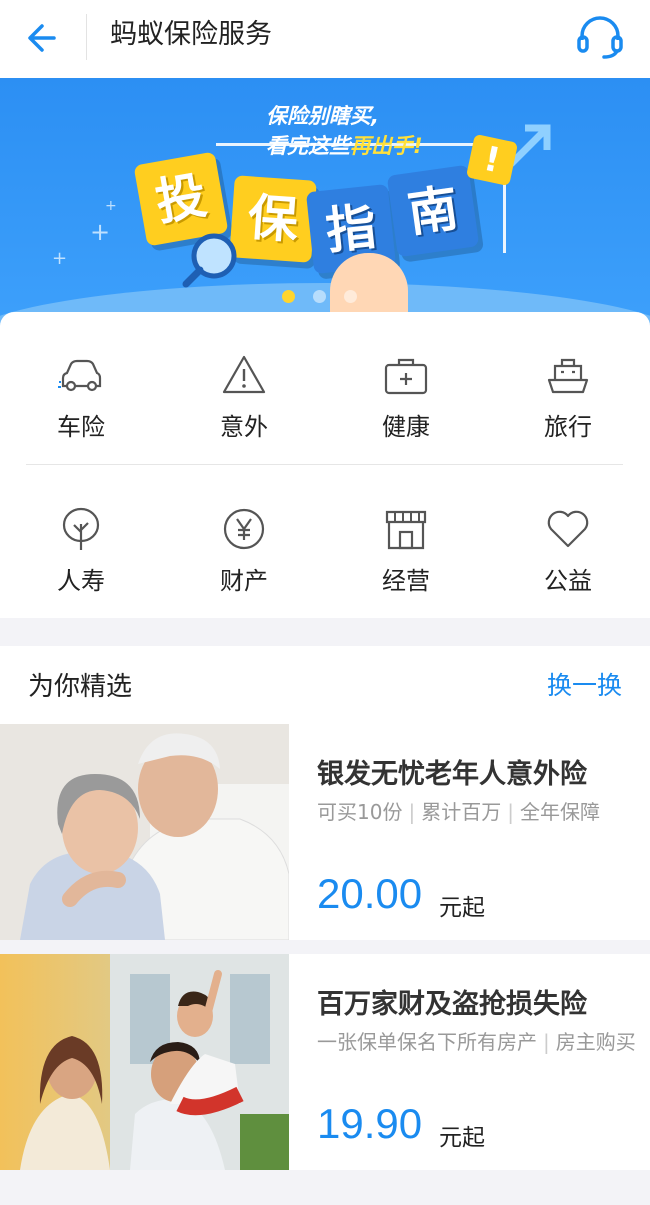 The width and height of the screenshot is (650, 1205). Describe the element at coordinates (386, 146) in the screenshot. I see `banner-subline-highlight: 再出手!` at that location.